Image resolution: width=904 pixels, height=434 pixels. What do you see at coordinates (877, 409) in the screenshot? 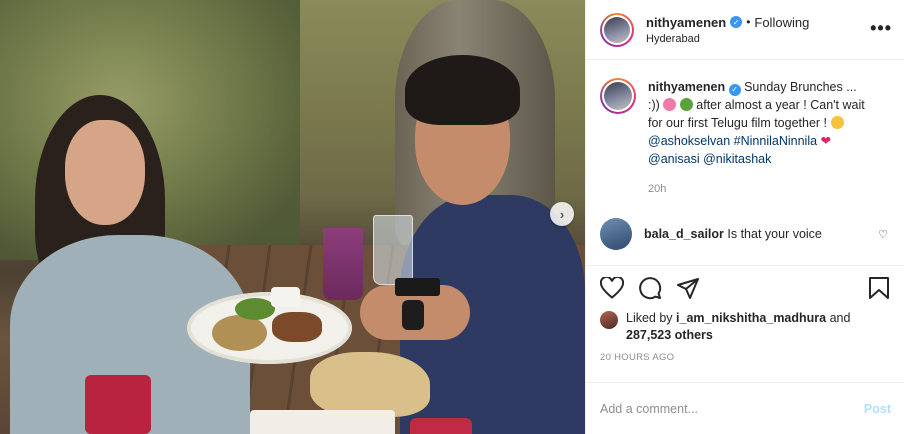
I see `post-button: Post` at bounding box center [877, 409].